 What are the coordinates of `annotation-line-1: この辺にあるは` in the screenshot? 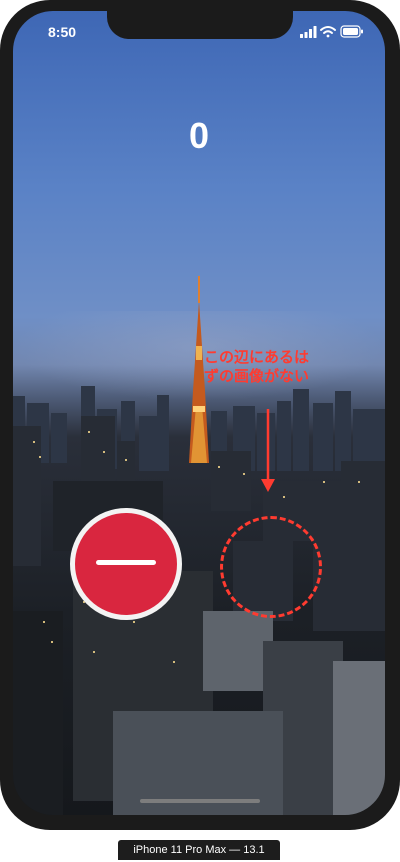 It's located at (257, 357).